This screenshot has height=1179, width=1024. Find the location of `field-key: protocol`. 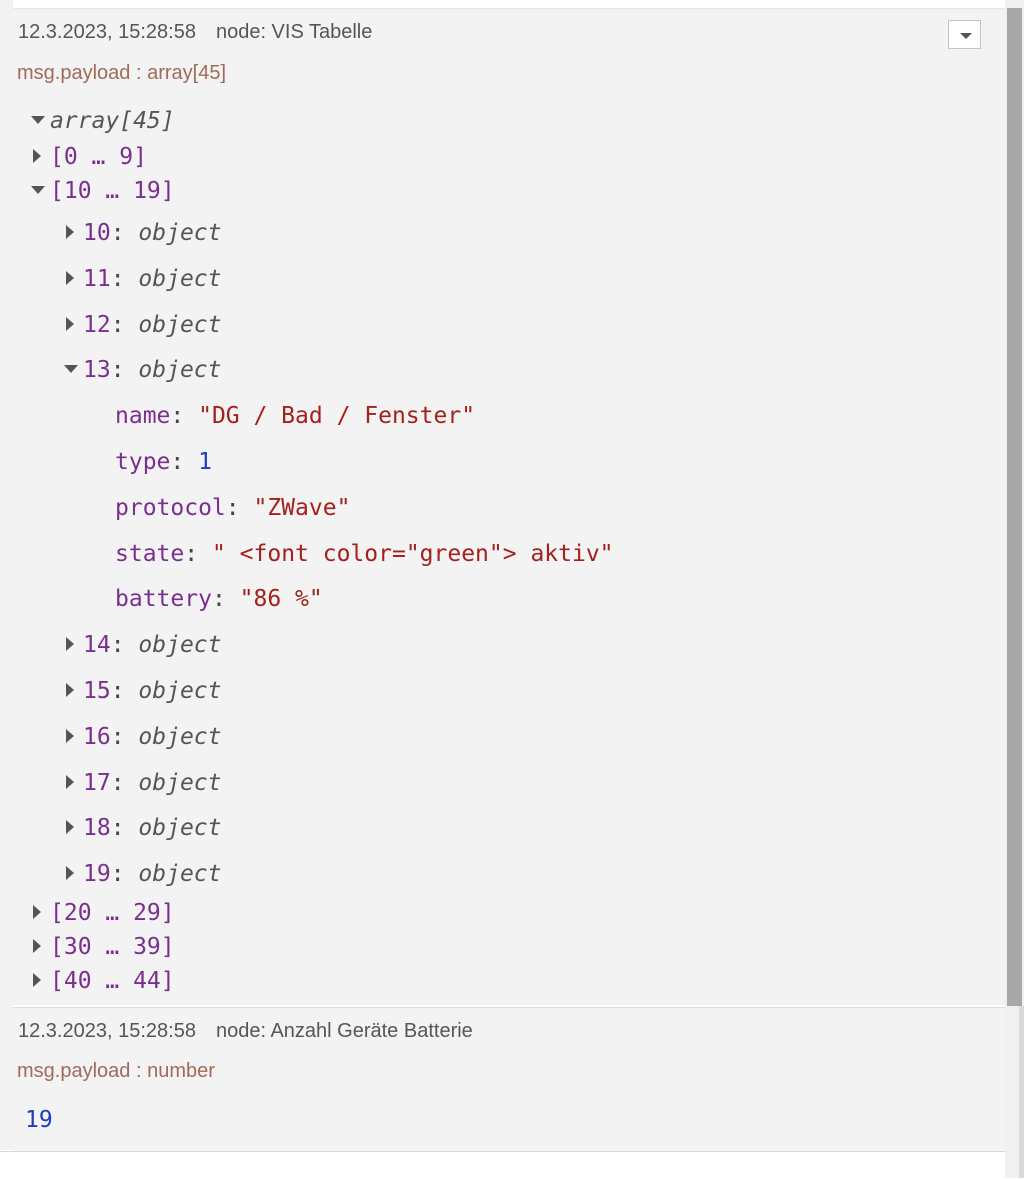

field-key: protocol is located at coordinates (170, 508).